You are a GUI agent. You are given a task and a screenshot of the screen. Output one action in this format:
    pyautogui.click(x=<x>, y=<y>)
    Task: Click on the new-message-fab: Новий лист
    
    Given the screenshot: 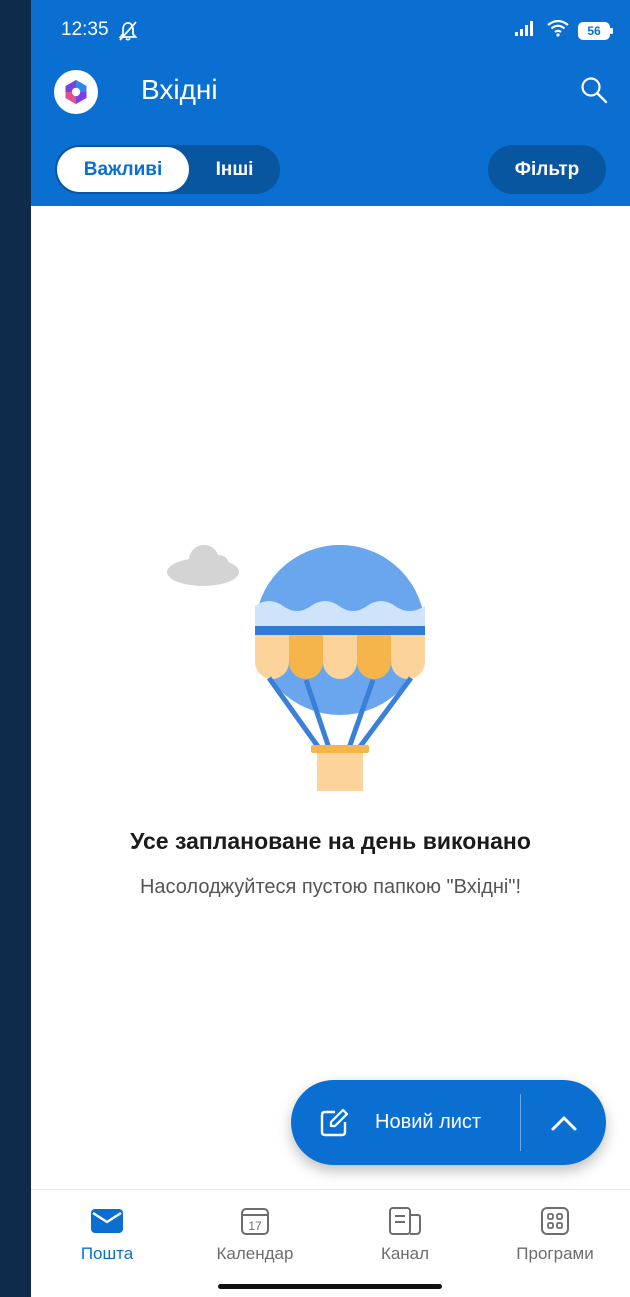 What is the action you would take?
    pyautogui.click(x=448, y=1122)
    